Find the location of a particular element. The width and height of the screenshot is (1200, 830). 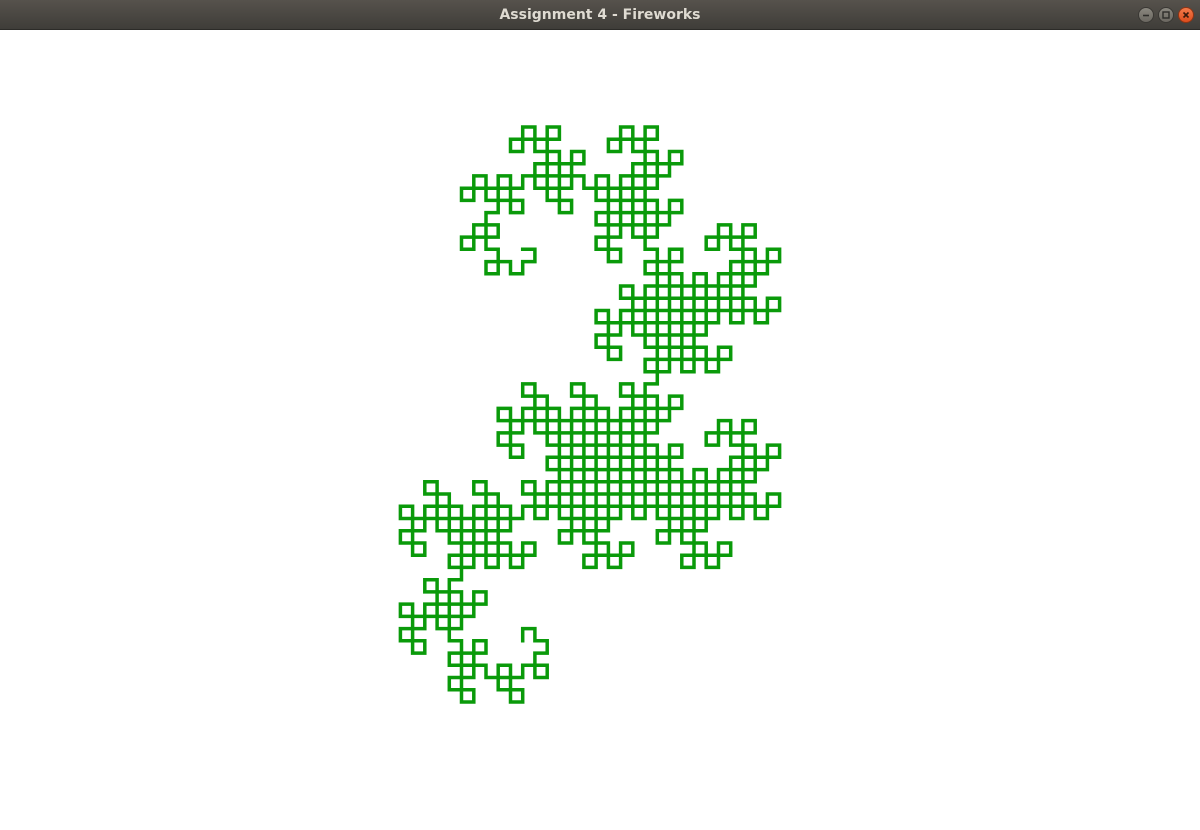

maximize-icon is located at coordinates (1166, 15).